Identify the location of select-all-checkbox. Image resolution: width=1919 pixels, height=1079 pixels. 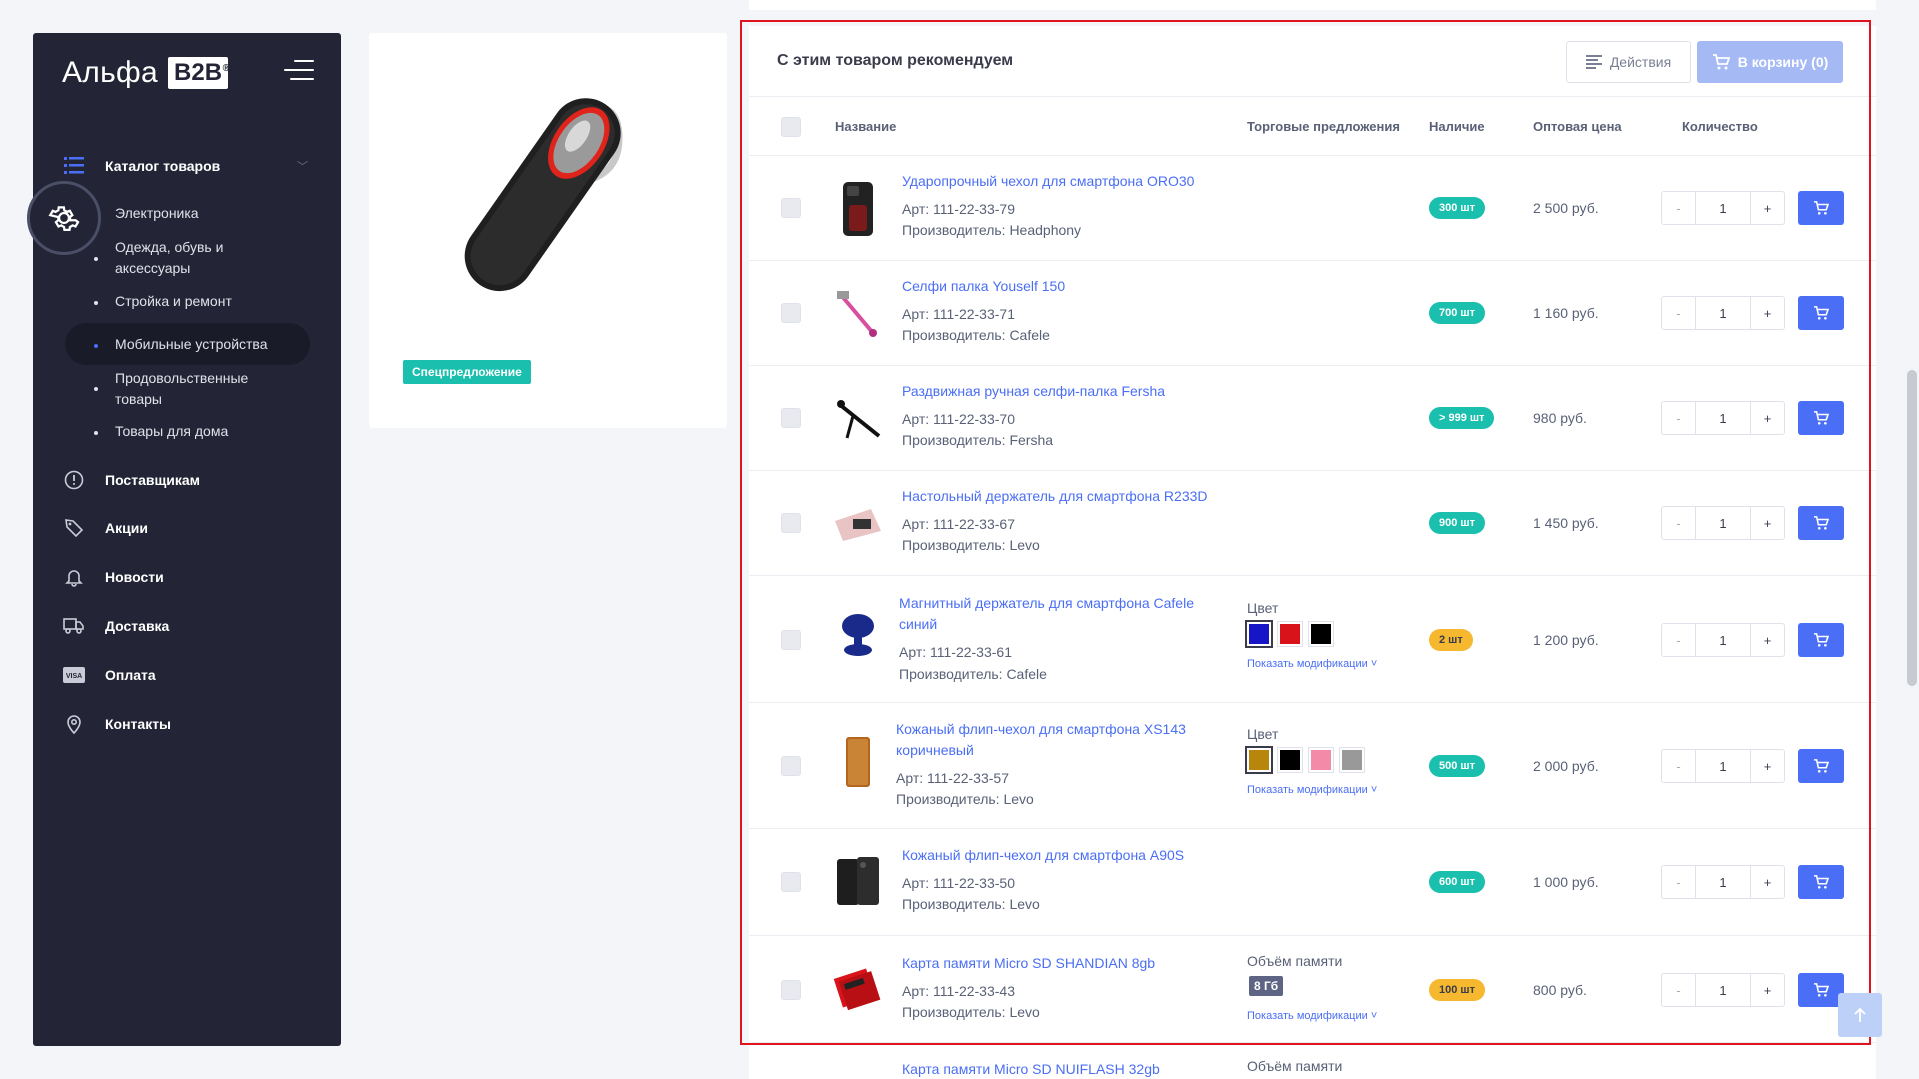
(791, 127).